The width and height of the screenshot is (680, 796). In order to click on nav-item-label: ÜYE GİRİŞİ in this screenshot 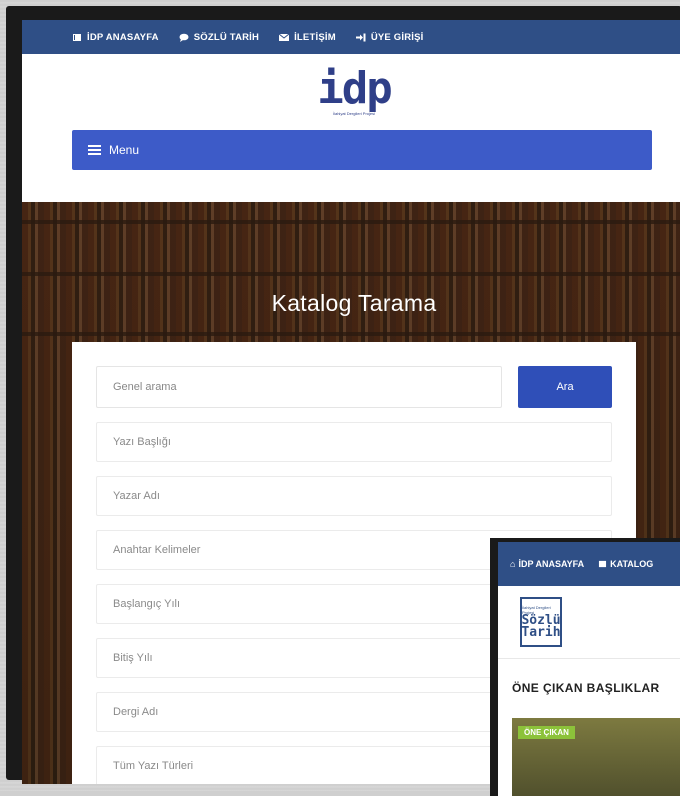, I will do `click(397, 37)`.